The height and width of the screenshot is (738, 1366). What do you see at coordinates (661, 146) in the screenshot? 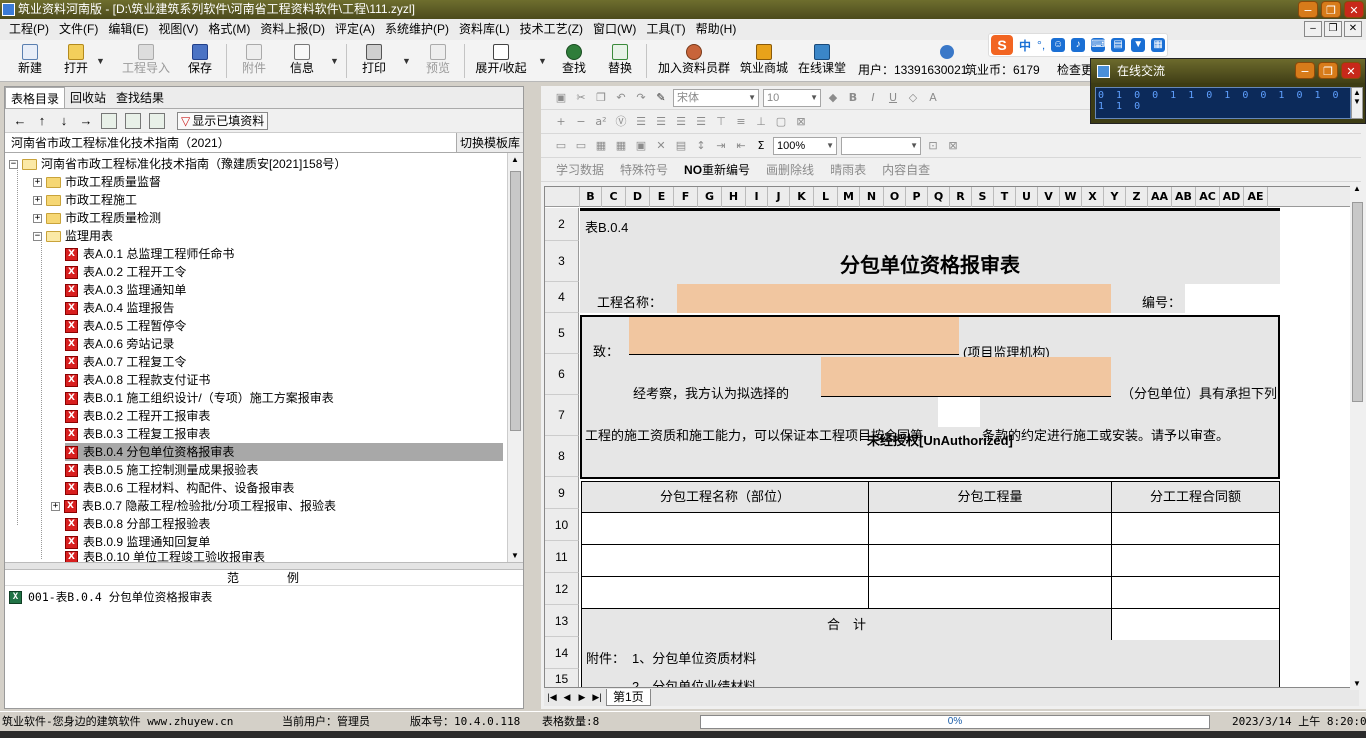
I see `clear-icon: ✕` at bounding box center [661, 146].